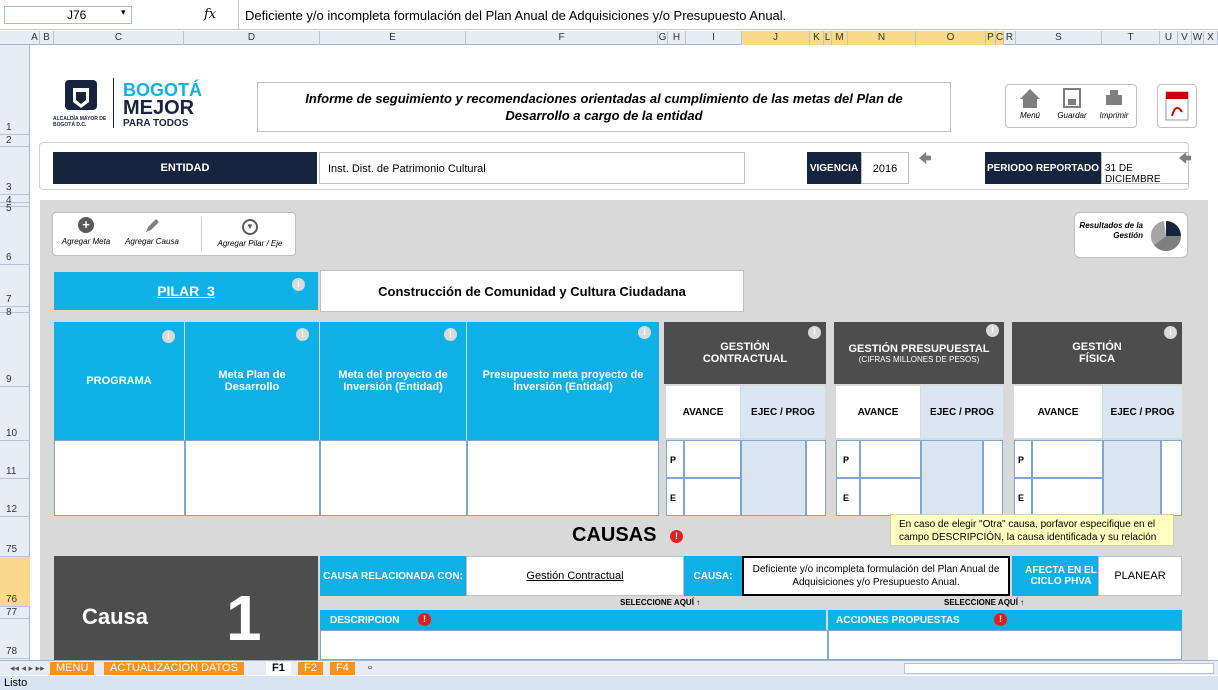  What do you see at coordinates (15, 460) in the screenshot?
I see `row-header: 11` at bounding box center [15, 460].